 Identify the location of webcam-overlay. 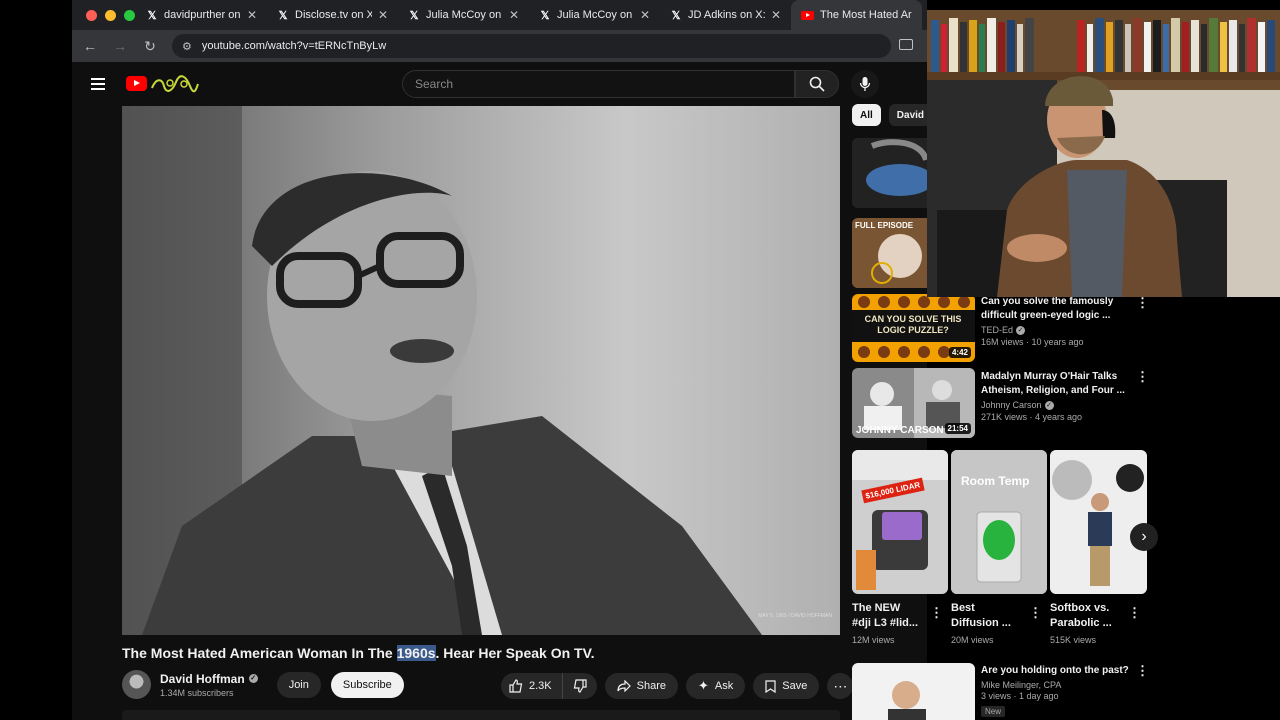
(1103, 153).